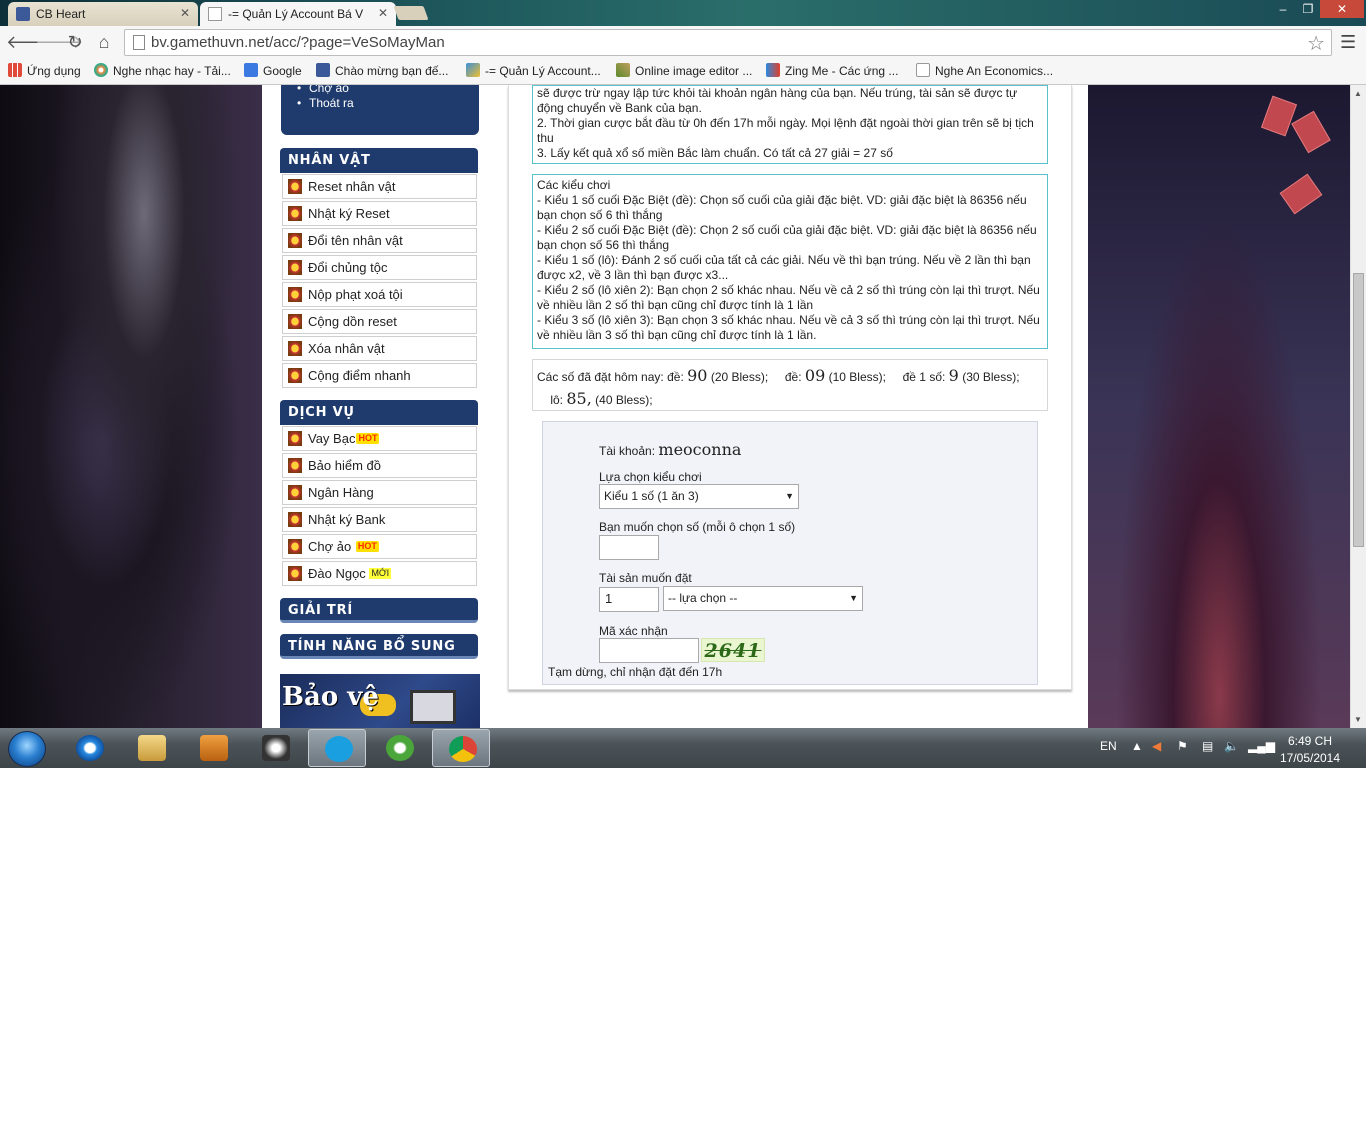  What do you see at coordinates (379, 465) in the screenshot?
I see `sidebar-item-bao-hiem-do: Bảo hiểm đồ` at bounding box center [379, 465].